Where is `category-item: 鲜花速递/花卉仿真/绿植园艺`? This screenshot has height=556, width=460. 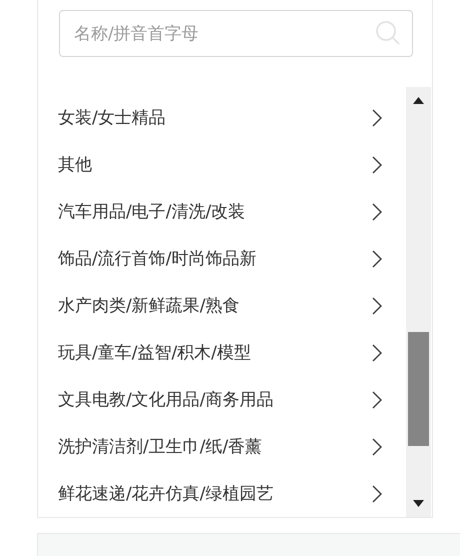 category-item: 鲜花速递/花卉仿真/绿植园艺 is located at coordinates (220, 493).